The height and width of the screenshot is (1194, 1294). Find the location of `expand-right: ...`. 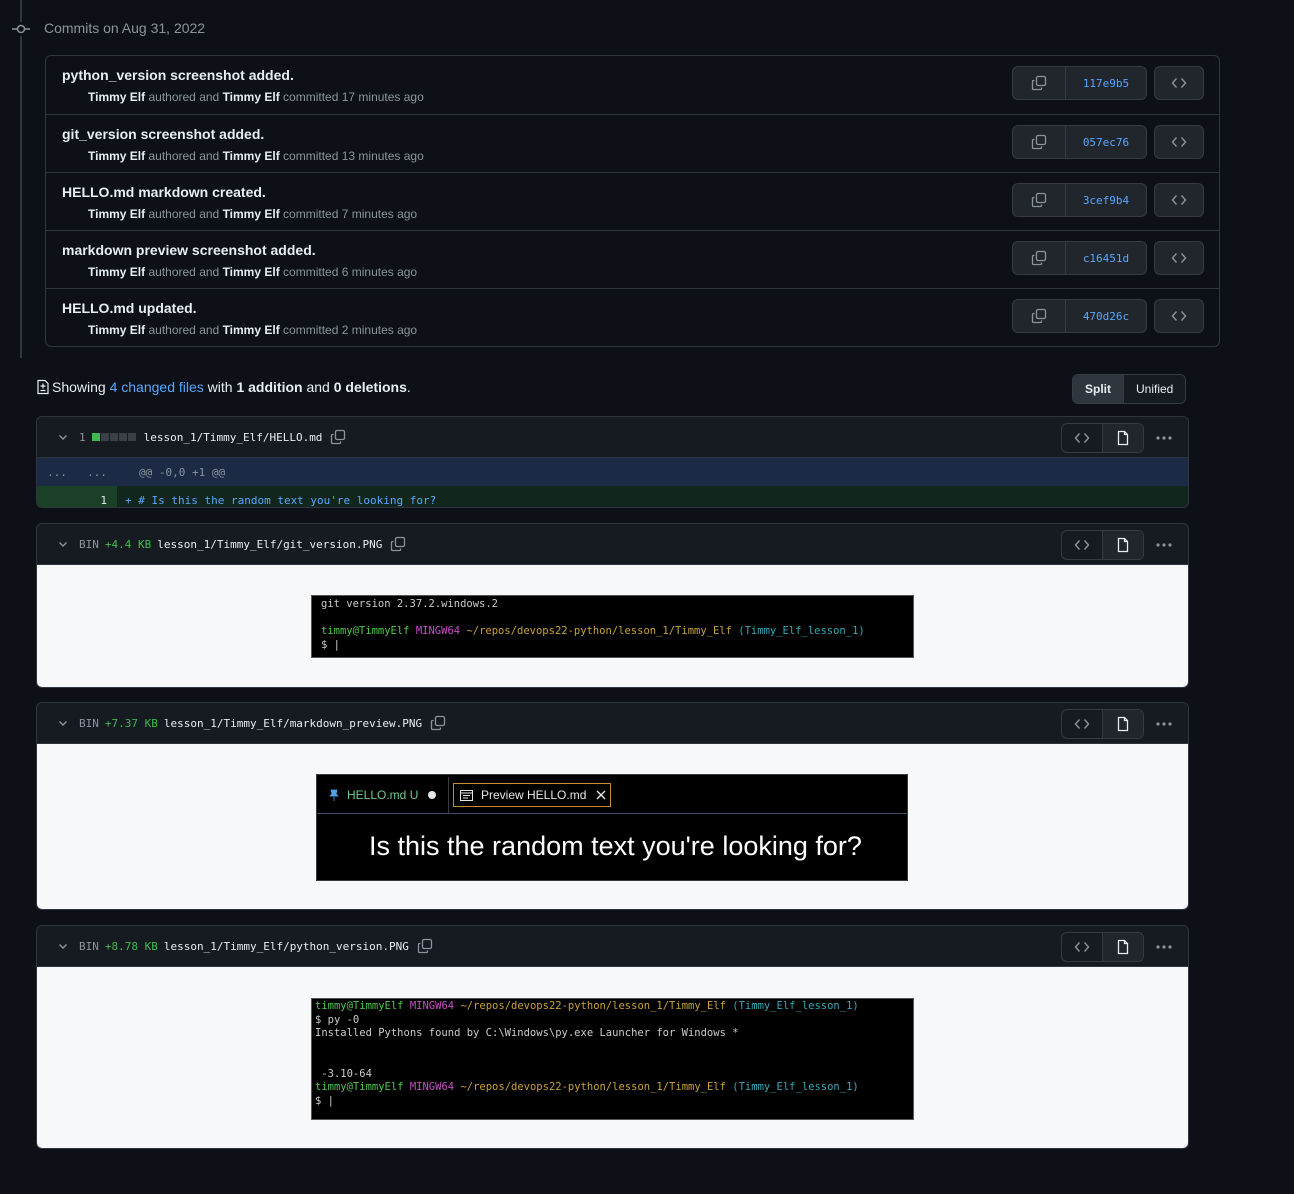

expand-right: ... is located at coordinates (97, 472).